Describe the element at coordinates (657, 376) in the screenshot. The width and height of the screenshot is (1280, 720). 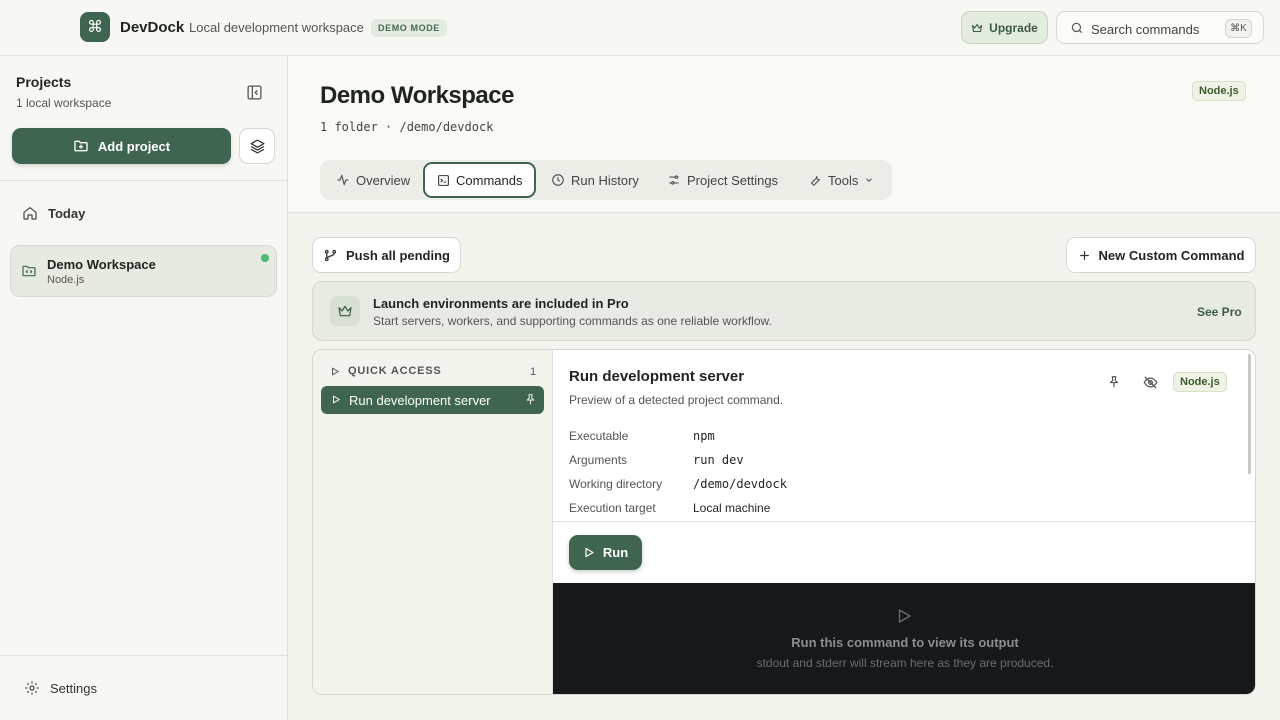
I see `command-detail-title: Run development server` at that location.